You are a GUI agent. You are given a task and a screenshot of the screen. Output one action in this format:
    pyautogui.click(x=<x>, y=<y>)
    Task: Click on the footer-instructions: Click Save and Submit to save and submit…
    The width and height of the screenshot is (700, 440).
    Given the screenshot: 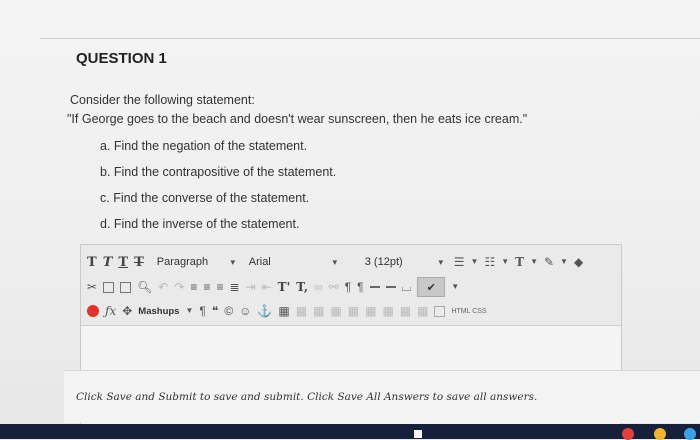 What is the action you would take?
    pyautogui.click(x=307, y=397)
    